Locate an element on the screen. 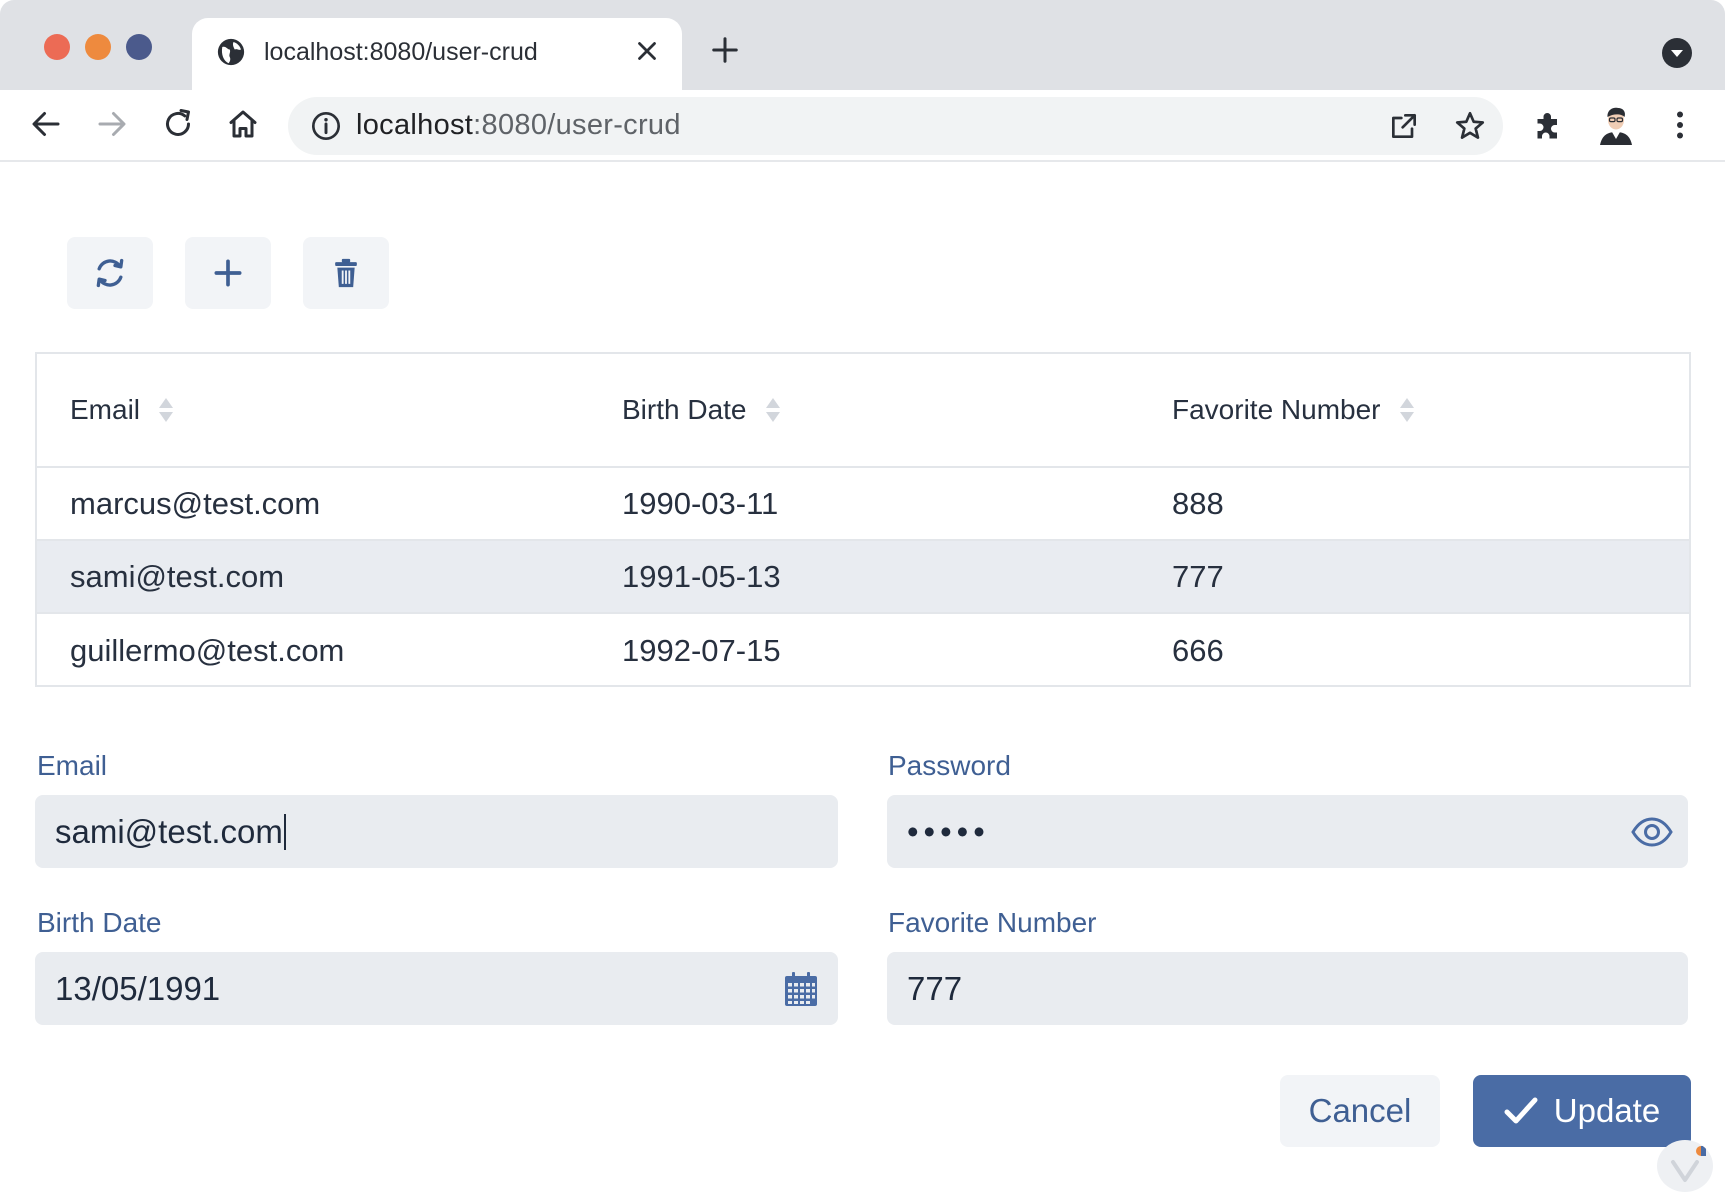 The height and width of the screenshot is (1195, 1725). table-row-selected: sami@test.com 1991-05-13 777 is located at coordinates (863, 577).